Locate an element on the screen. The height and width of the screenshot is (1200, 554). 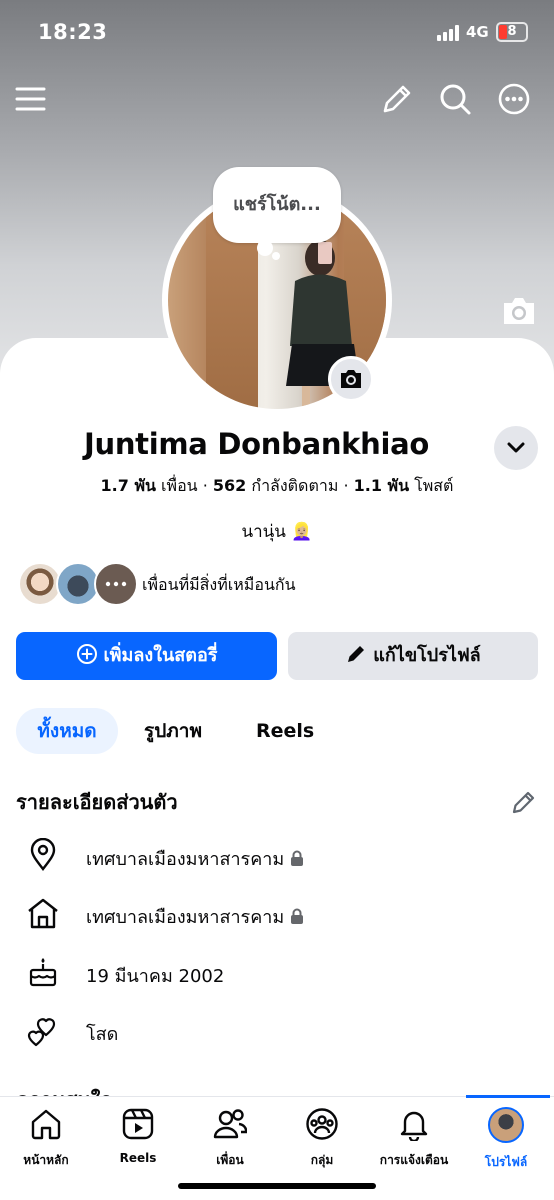
nav-label: กลุ่ม is located at coordinates (322, 1160).